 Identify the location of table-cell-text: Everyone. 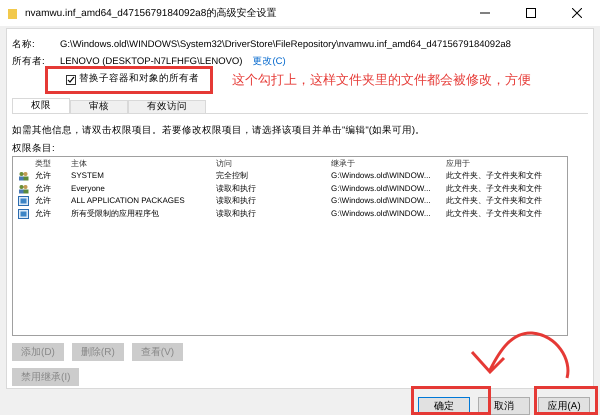
(88, 188).